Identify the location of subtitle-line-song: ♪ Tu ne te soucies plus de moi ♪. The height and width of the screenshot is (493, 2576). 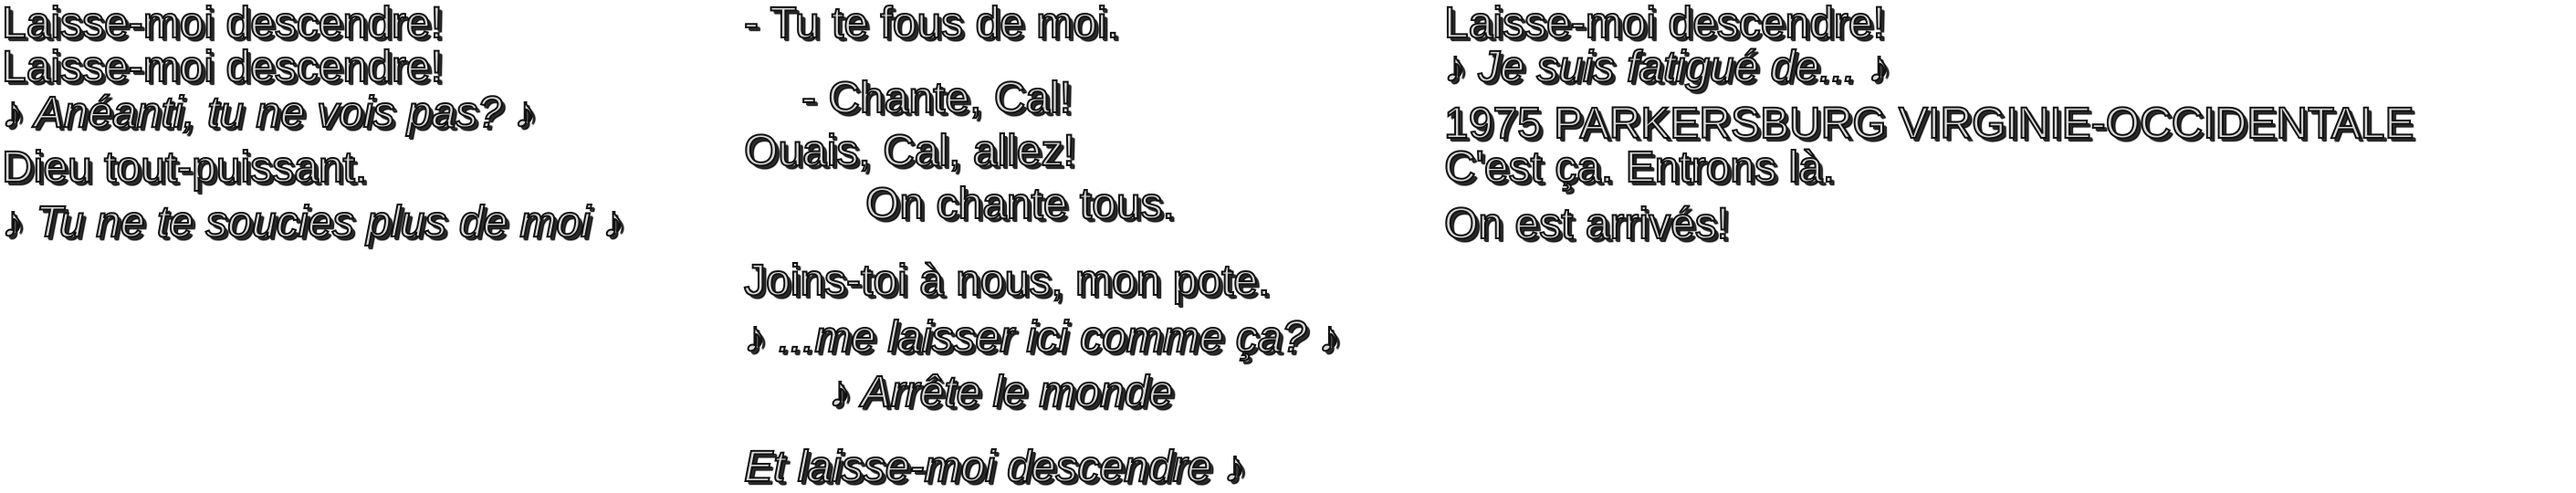
(313, 222).